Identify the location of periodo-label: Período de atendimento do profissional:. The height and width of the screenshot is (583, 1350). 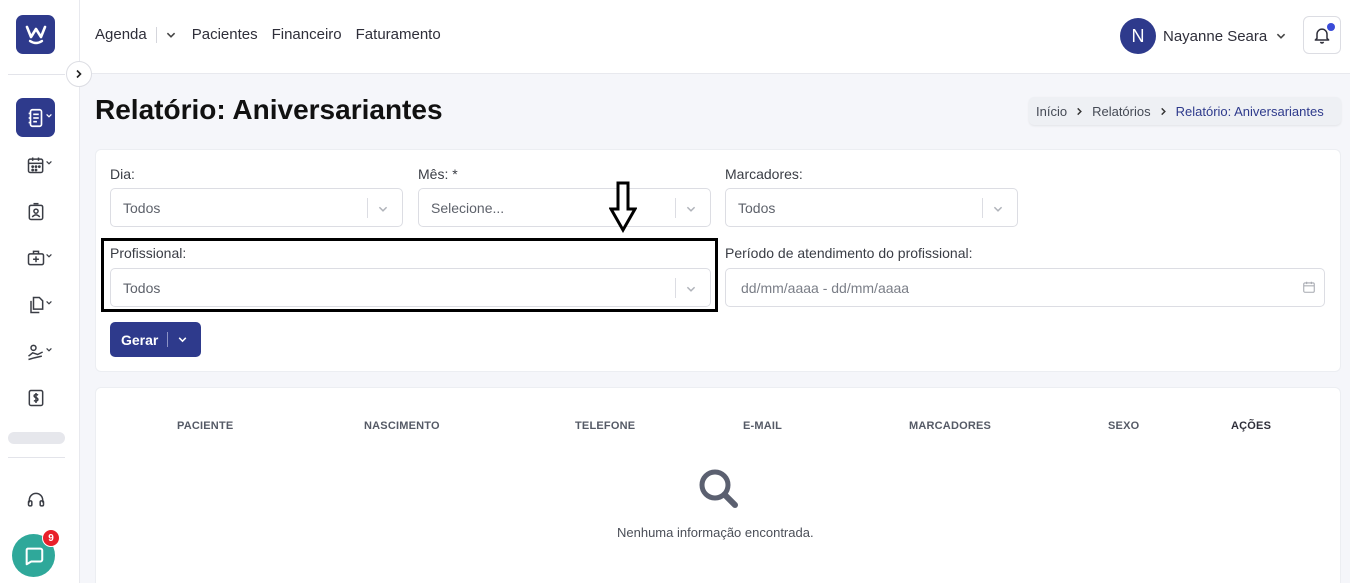
(849, 253).